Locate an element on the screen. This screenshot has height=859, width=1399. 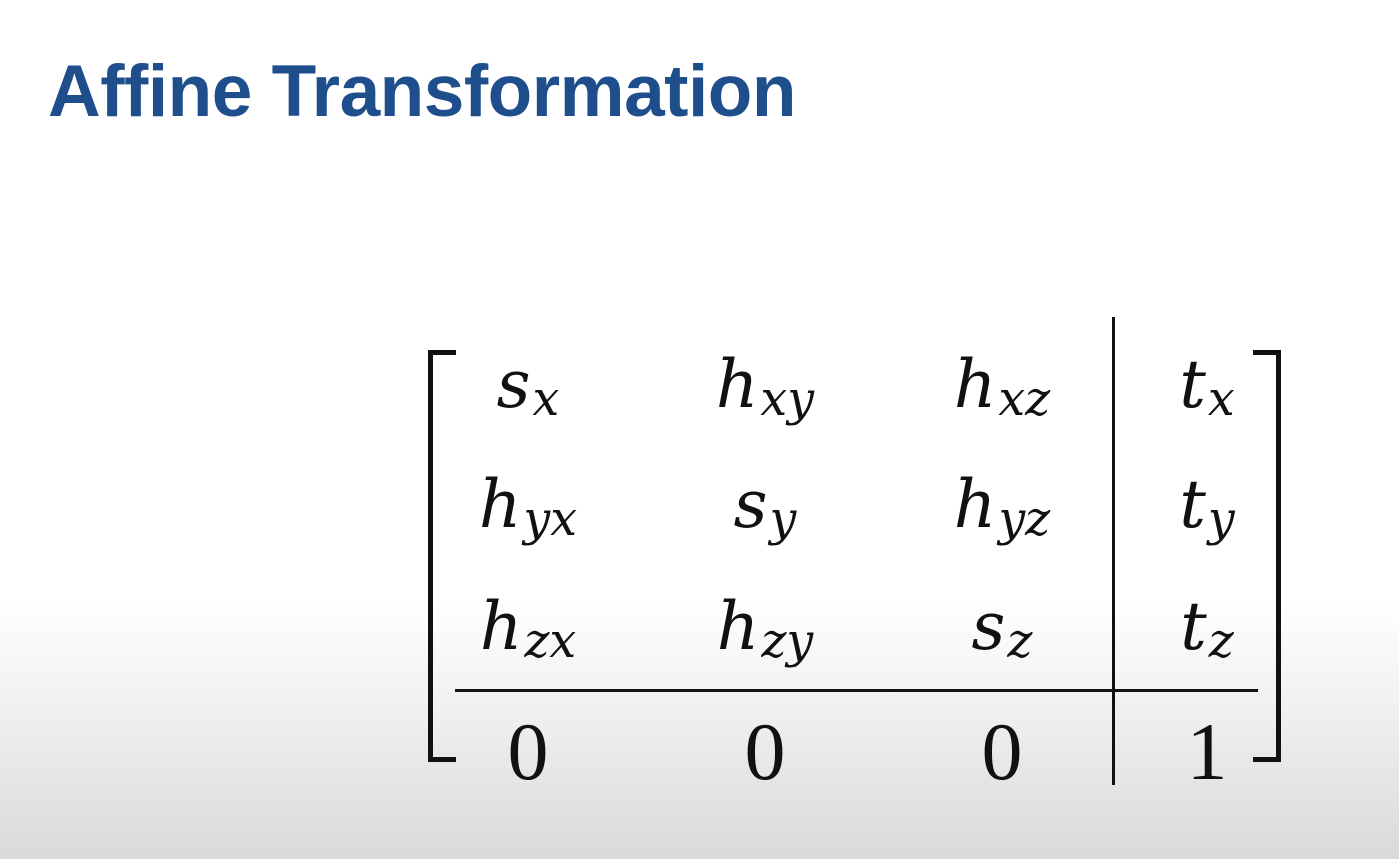
matrix-cell-r4c3: 0 is located at coordinates (1002, 751).